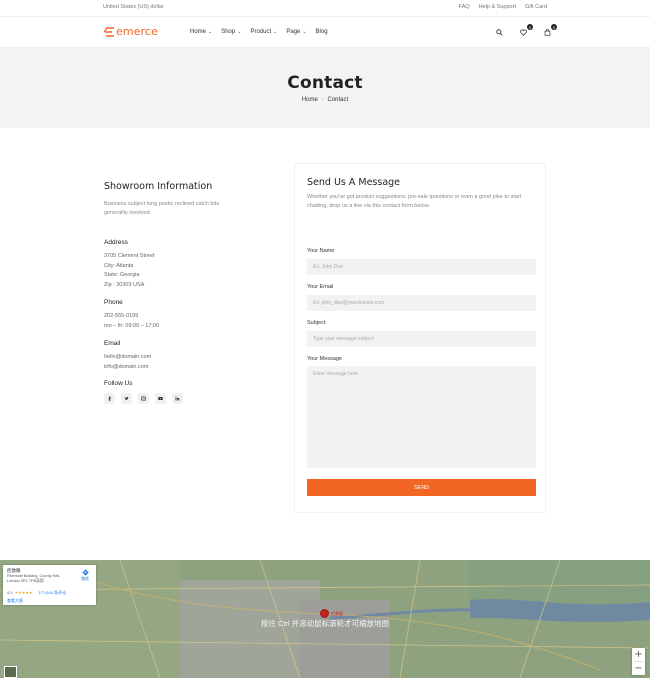 This screenshot has height=678, width=650. What do you see at coordinates (554, 27) in the screenshot?
I see `cart-count-badge: 0` at bounding box center [554, 27].